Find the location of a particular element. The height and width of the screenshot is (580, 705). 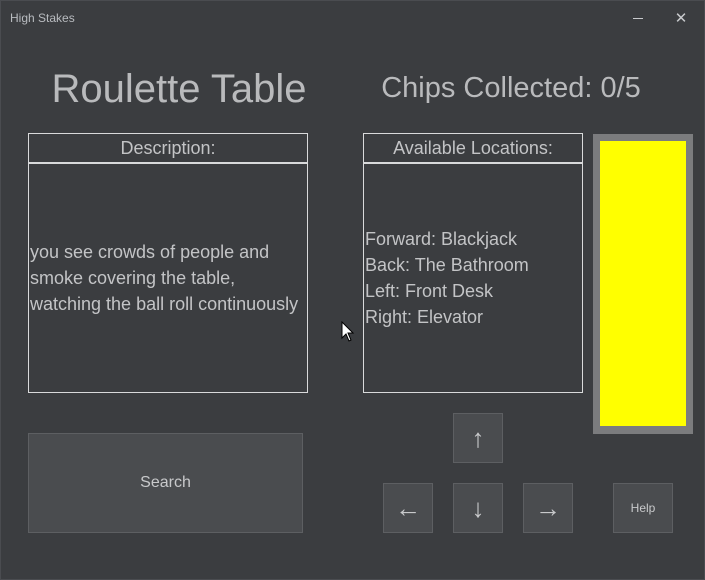

mouse-pointer-icon is located at coordinates (348, 331).